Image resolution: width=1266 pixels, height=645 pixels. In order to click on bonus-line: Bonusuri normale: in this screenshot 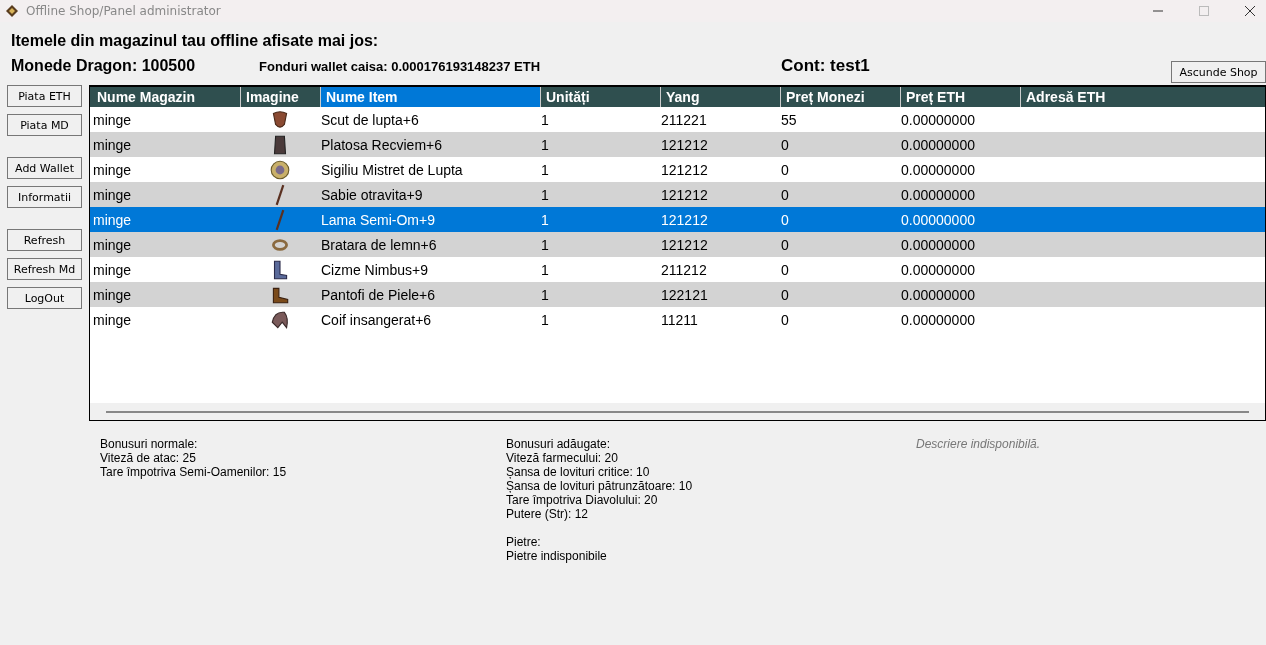, I will do `click(149, 444)`.